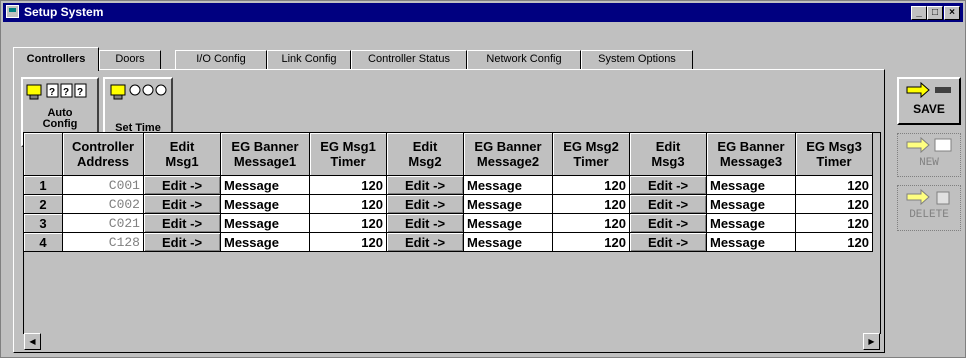 The width and height of the screenshot is (966, 358). I want to click on new-arrow-icon, so click(929, 145).